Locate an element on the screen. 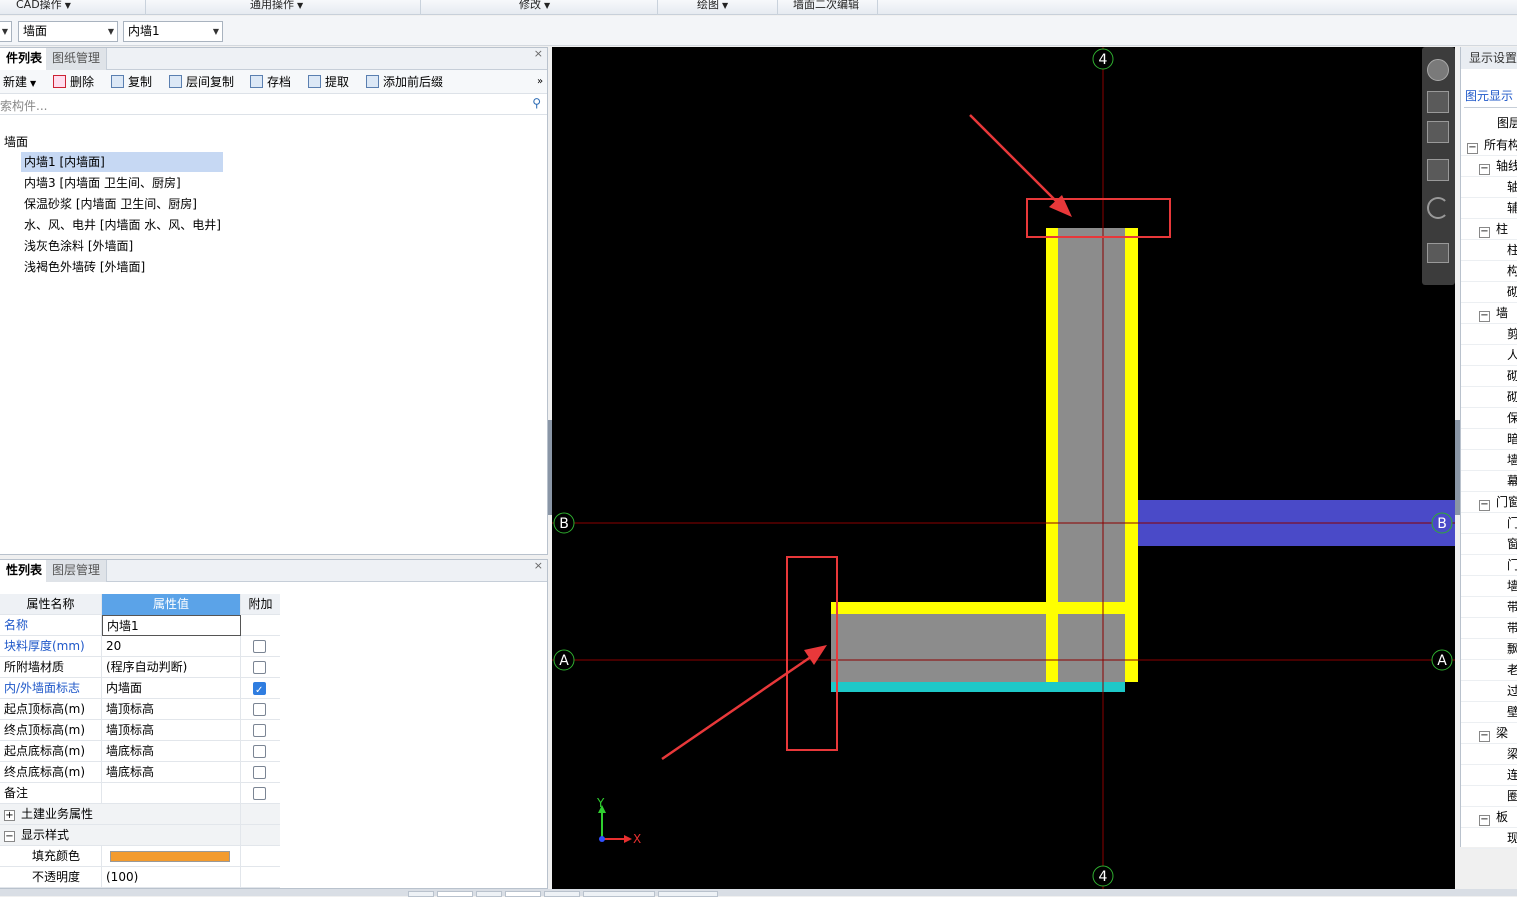  view-3d-icon is located at coordinates (1438, 102).